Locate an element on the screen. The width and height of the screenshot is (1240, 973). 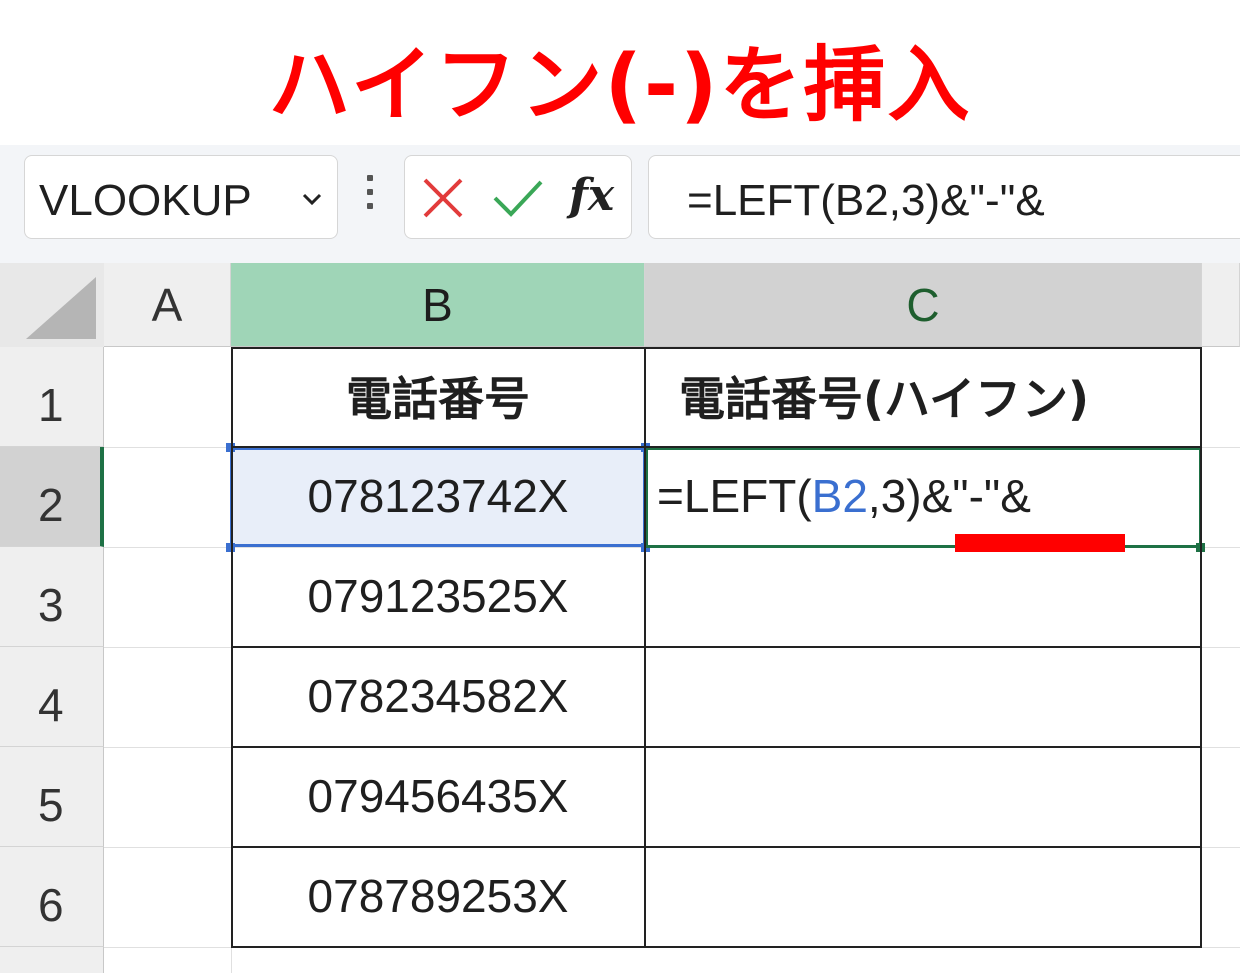
page-title: ハイフン(-)を挿入 is located at coordinates (620, 85).